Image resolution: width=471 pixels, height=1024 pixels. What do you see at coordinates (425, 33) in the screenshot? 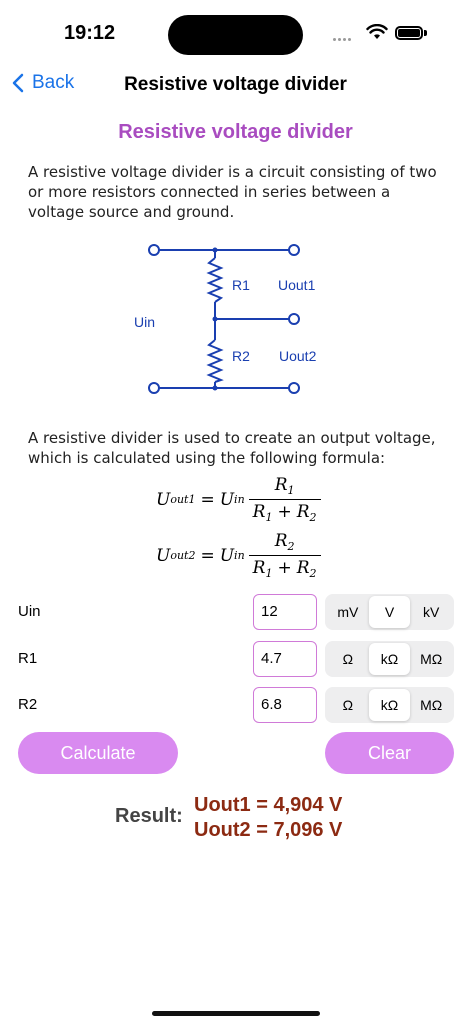
I see `battery-nub` at bounding box center [425, 33].